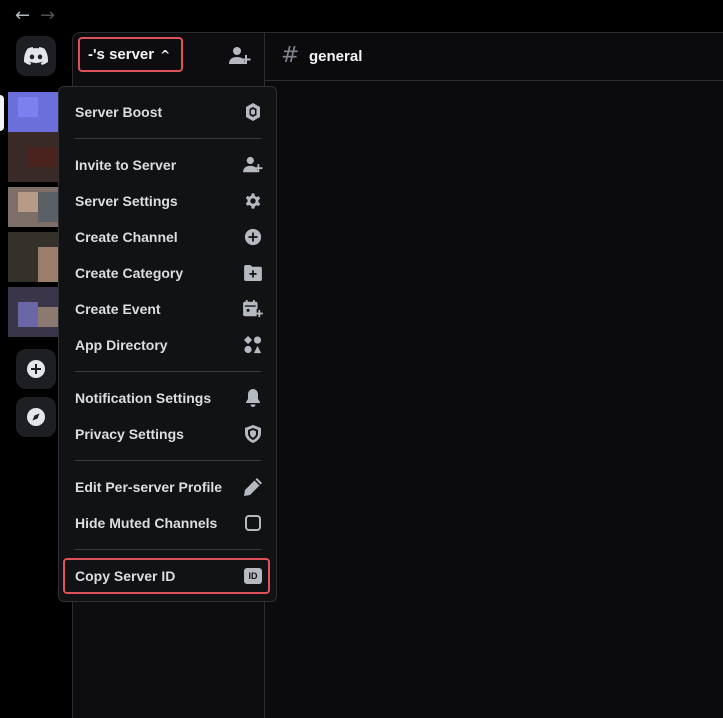 The height and width of the screenshot is (718, 723). Describe the element at coordinates (253, 309) in the screenshot. I see `calendar-plus-icon` at that location.